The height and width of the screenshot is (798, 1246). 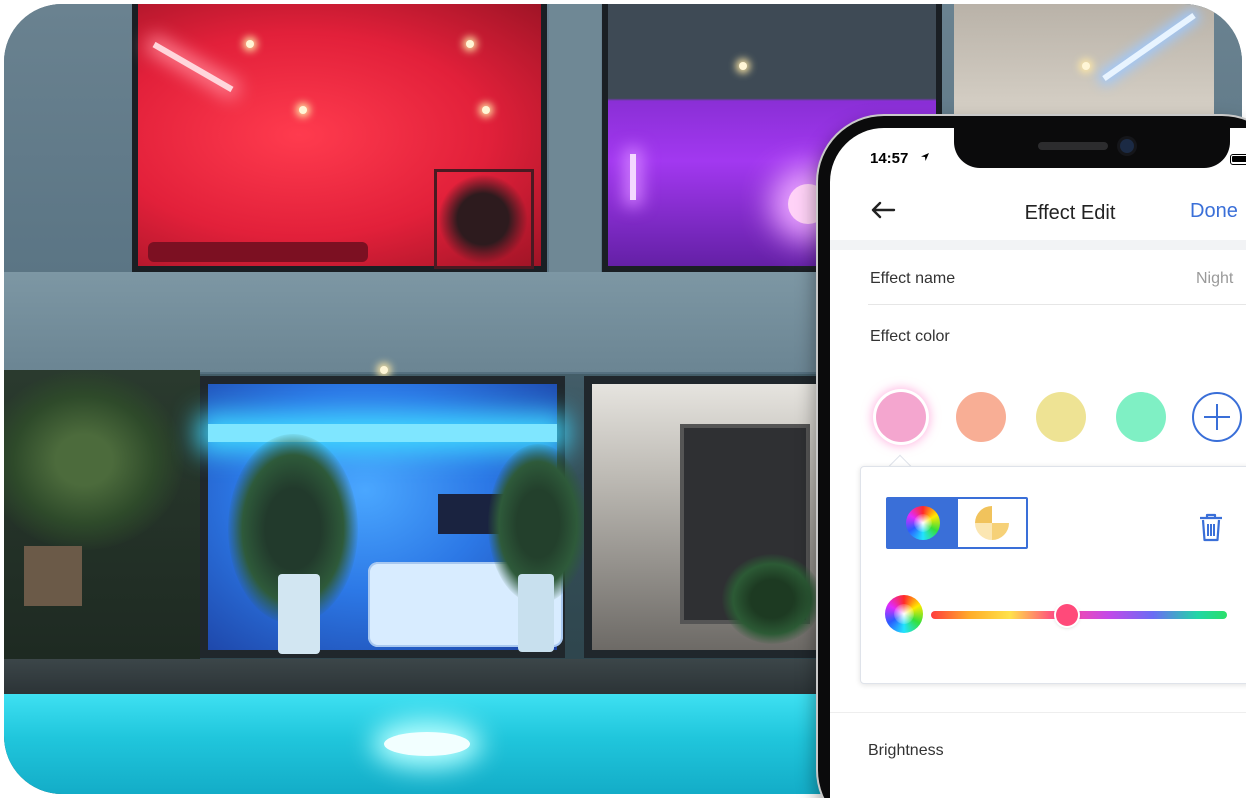 What do you see at coordinates (394, 517) in the screenshot?
I see `blue-lit-living-room` at bounding box center [394, 517].